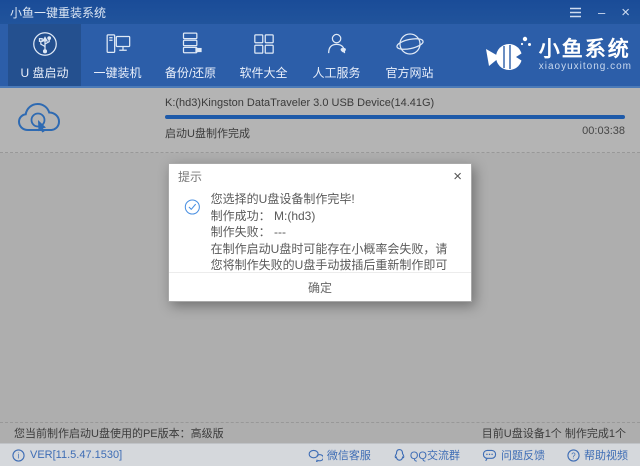 This screenshot has width=640, height=466. I want to click on nav-item-one-click-install: 一键装机, so click(117, 55).